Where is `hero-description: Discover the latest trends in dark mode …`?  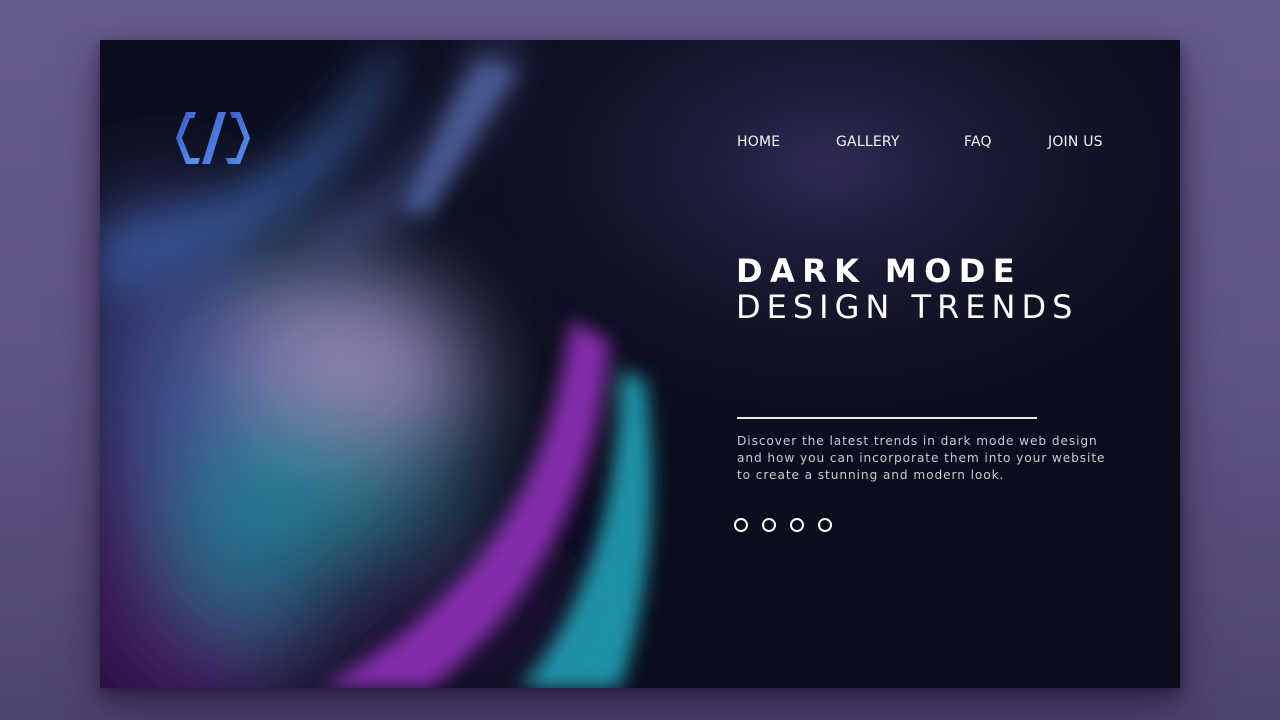 hero-description: Discover the latest trends in dark mode … is located at coordinates (927, 458).